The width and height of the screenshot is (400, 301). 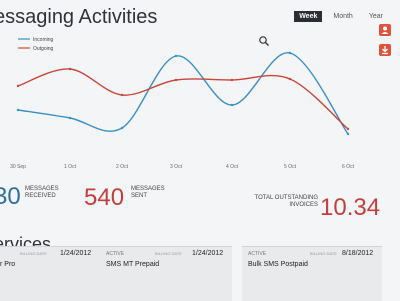 I want to click on range-tabs: Week Month Year, so click(x=341, y=16).